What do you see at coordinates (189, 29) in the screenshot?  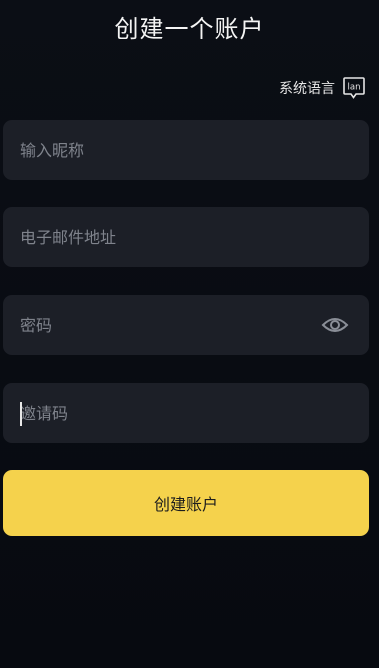 I see `page-title: 创建一个账户` at bounding box center [189, 29].